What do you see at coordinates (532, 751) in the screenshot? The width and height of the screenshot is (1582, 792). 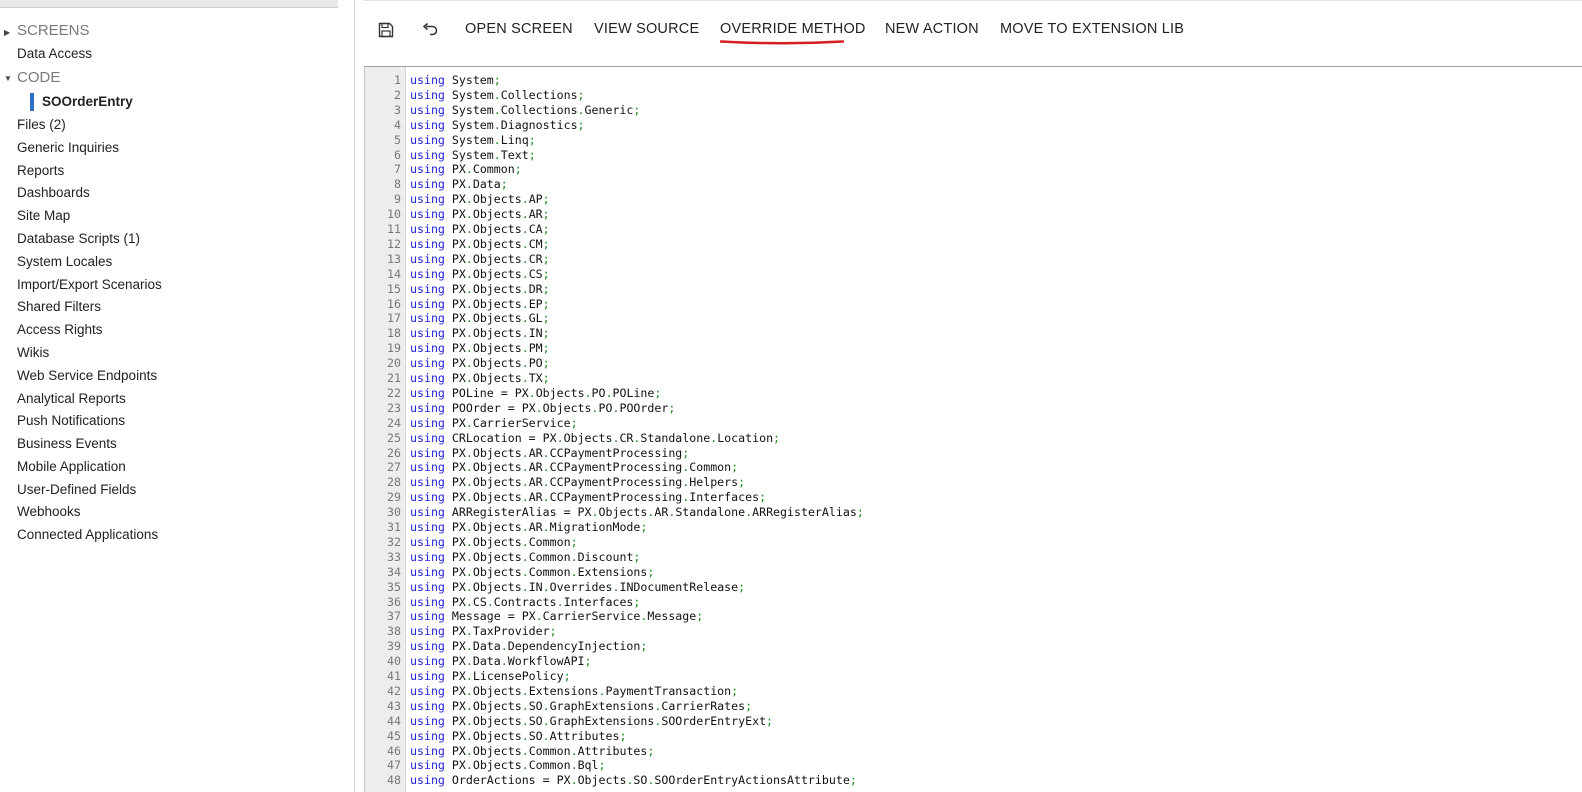 I see `code-text: using PX.Objects.Common.Attributes;` at bounding box center [532, 751].